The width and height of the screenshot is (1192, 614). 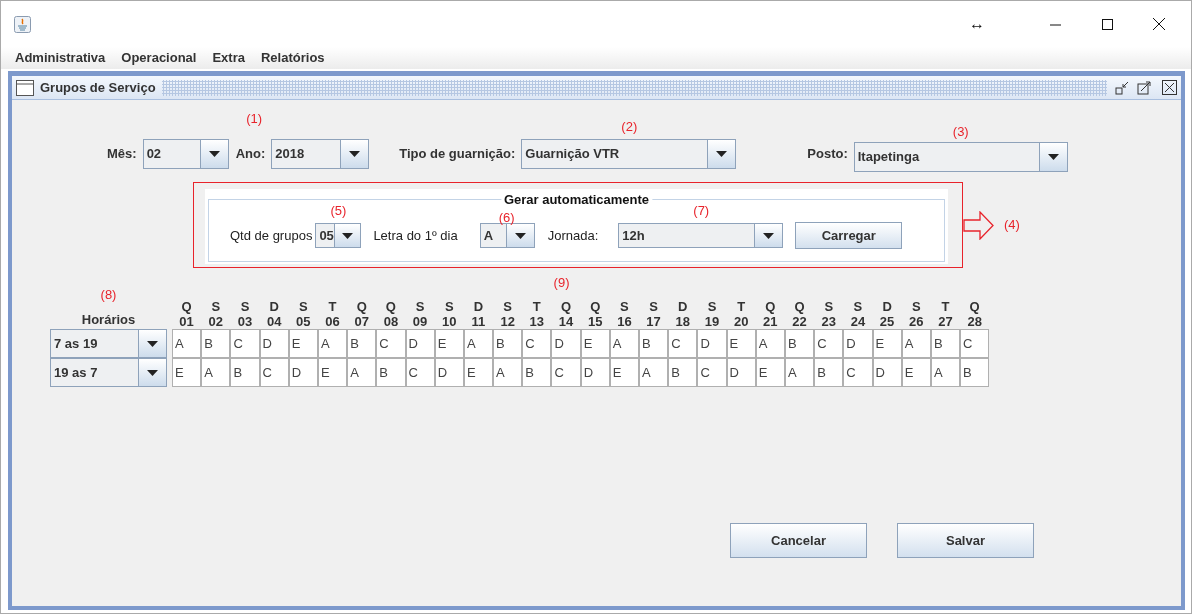 I want to click on menu-item: Administrativa, so click(x=60, y=58).